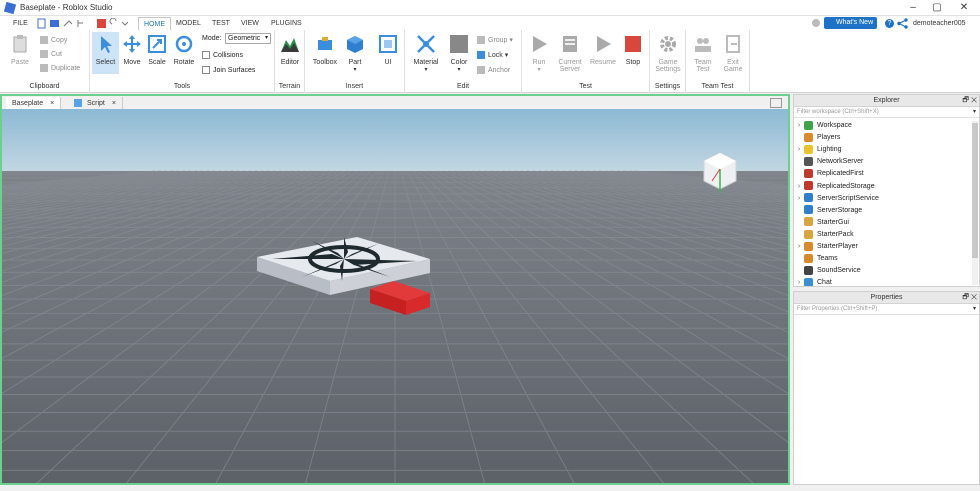 The width and height of the screenshot is (980, 491). What do you see at coordinates (818, 150) in the screenshot?
I see `explorer-item-lighting: › Lighting` at bounding box center [818, 150].